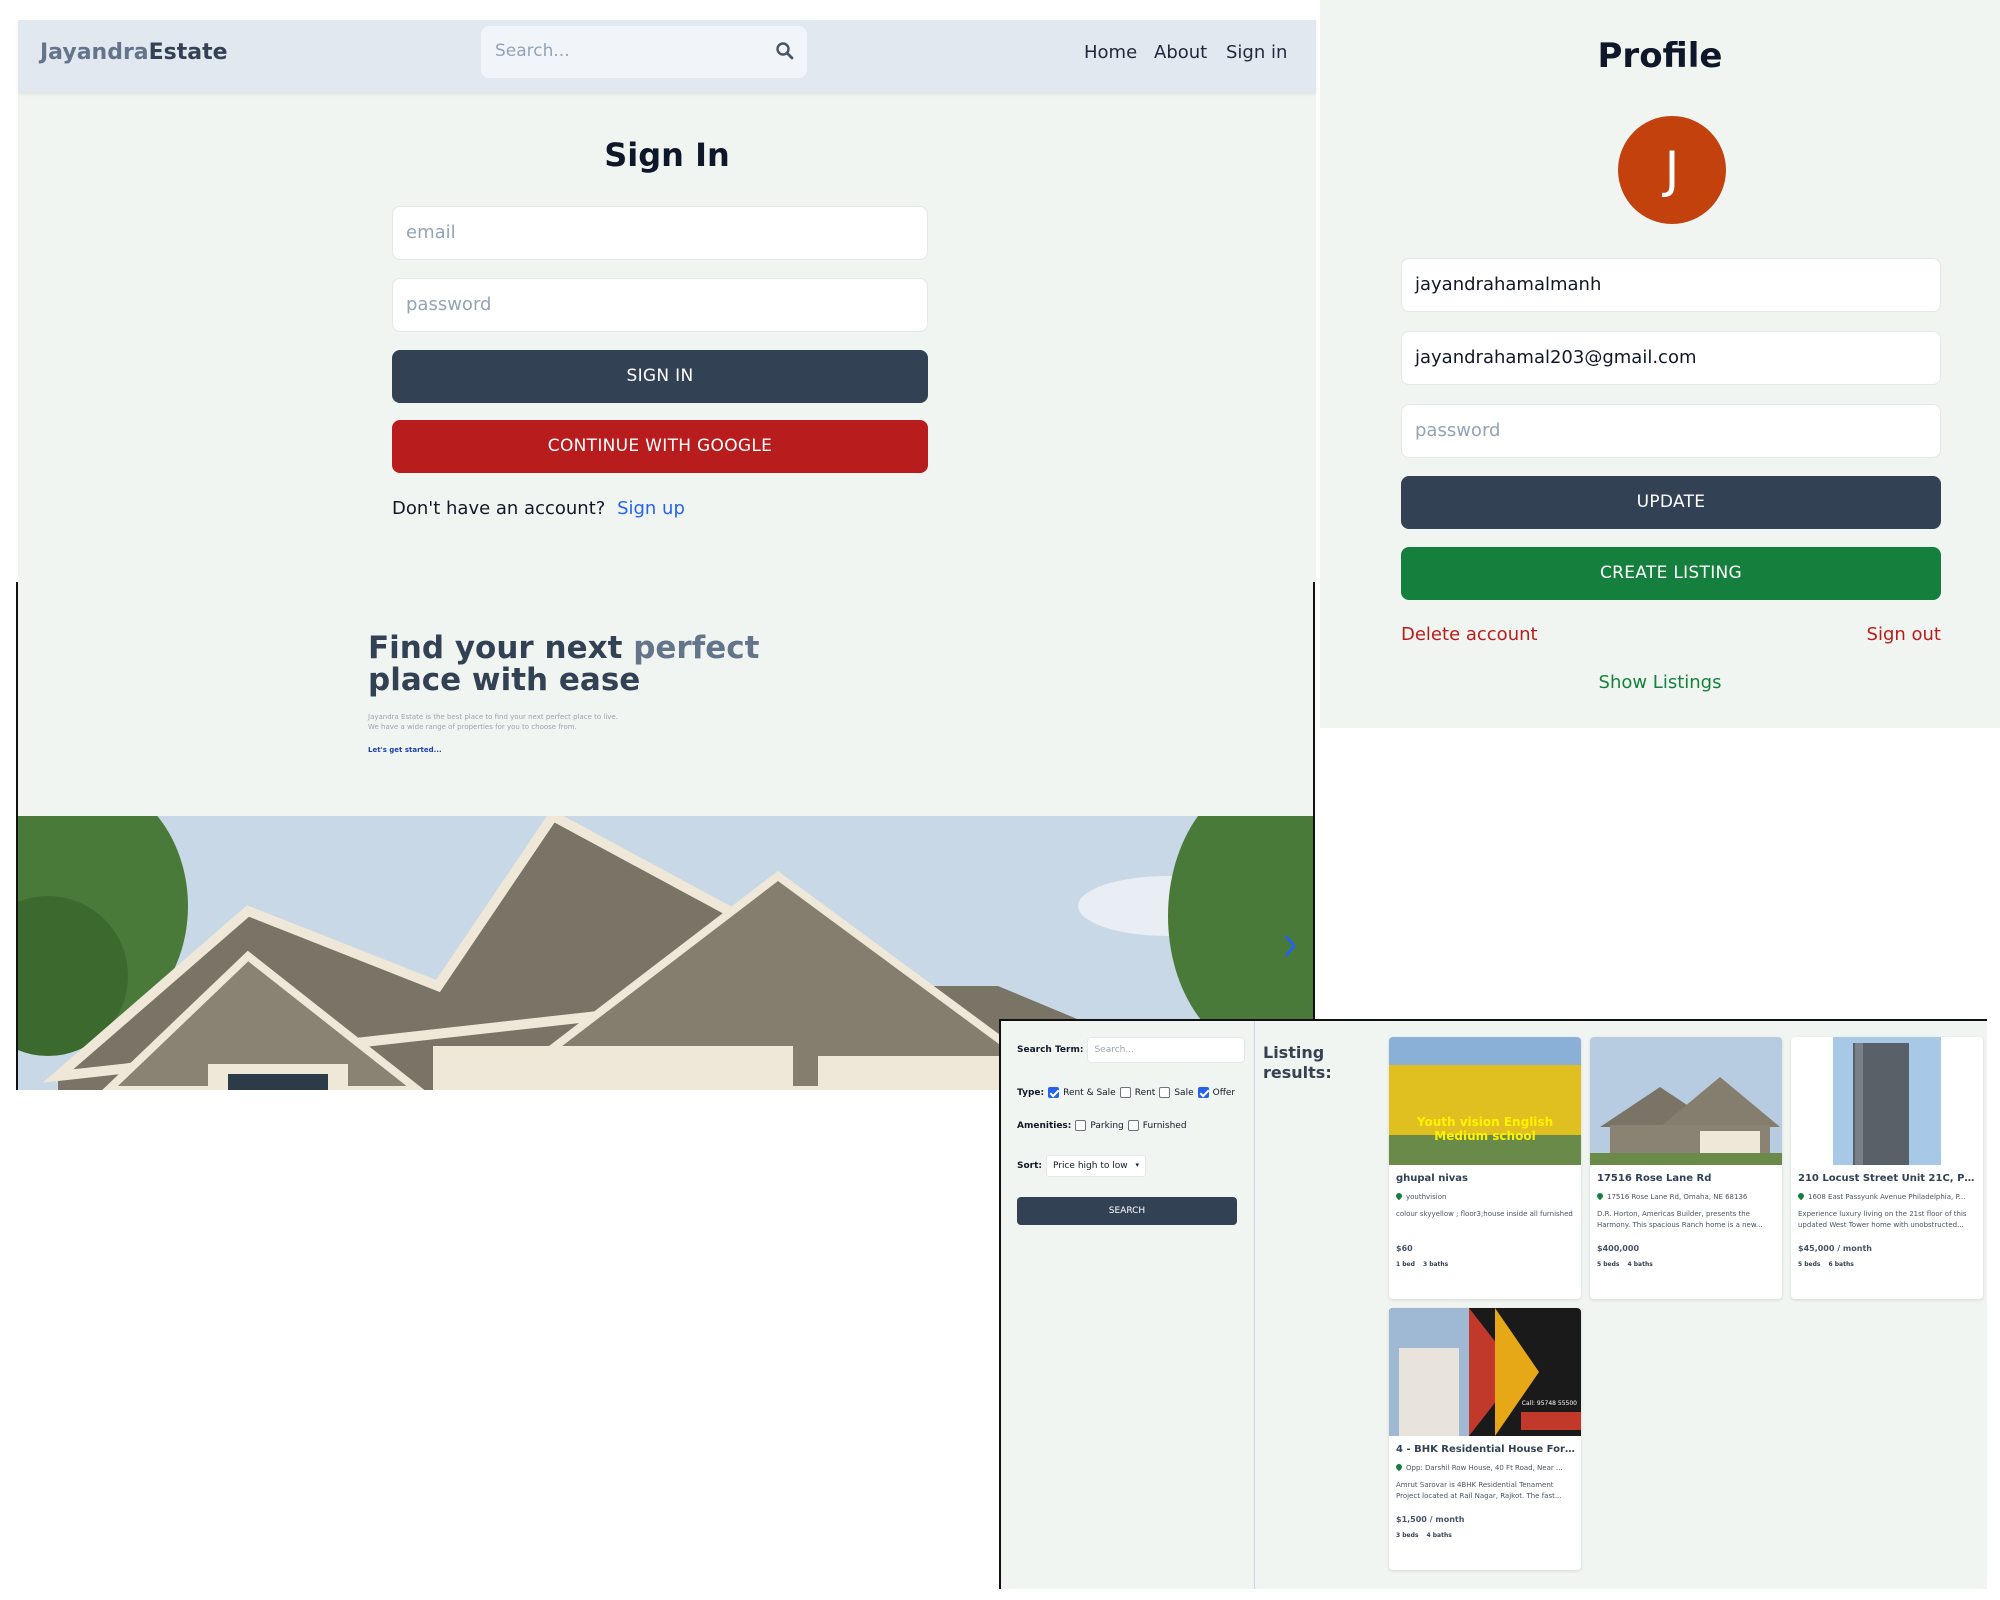  What do you see at coordinates (1127, 1211) in the screenshot?
I see `search-button: SEARCH` at bounding box center [1127, 1211].